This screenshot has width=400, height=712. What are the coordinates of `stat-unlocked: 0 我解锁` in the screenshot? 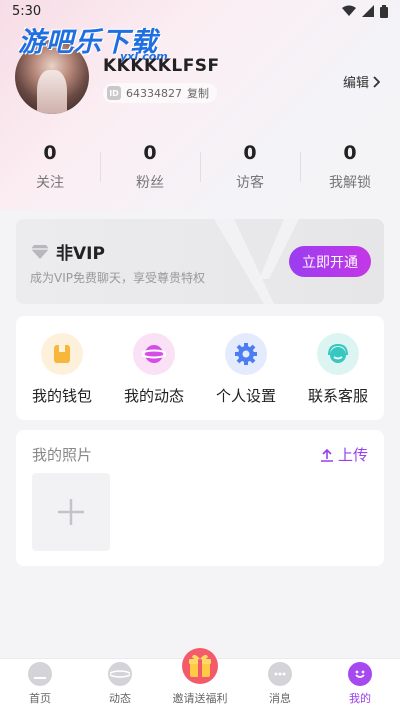 It's located at (350, 170).